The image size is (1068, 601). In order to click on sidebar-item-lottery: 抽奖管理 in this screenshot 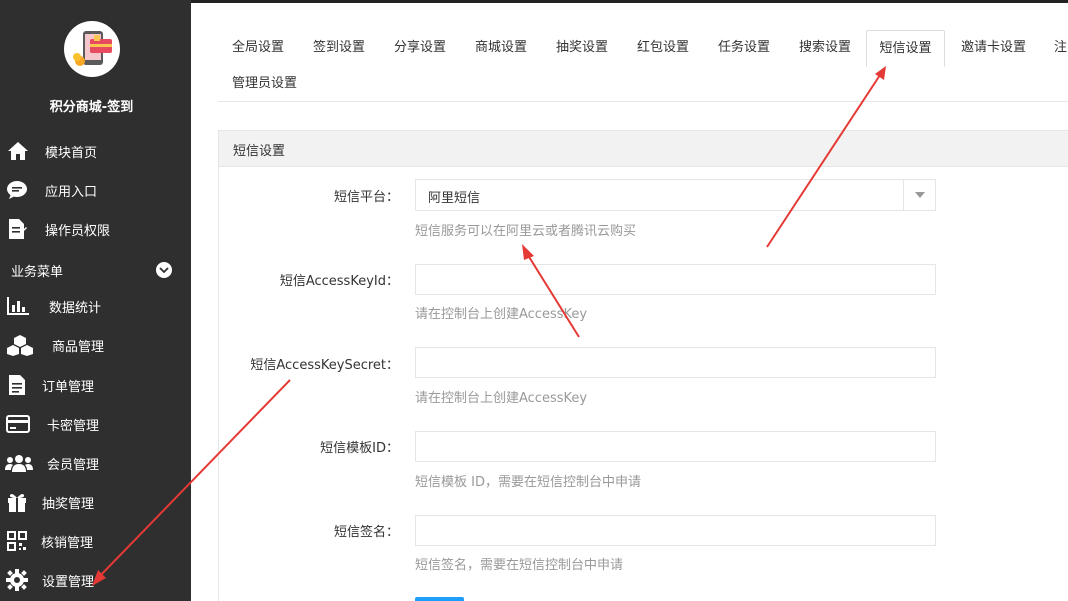, I will do `click(95, 502)`.